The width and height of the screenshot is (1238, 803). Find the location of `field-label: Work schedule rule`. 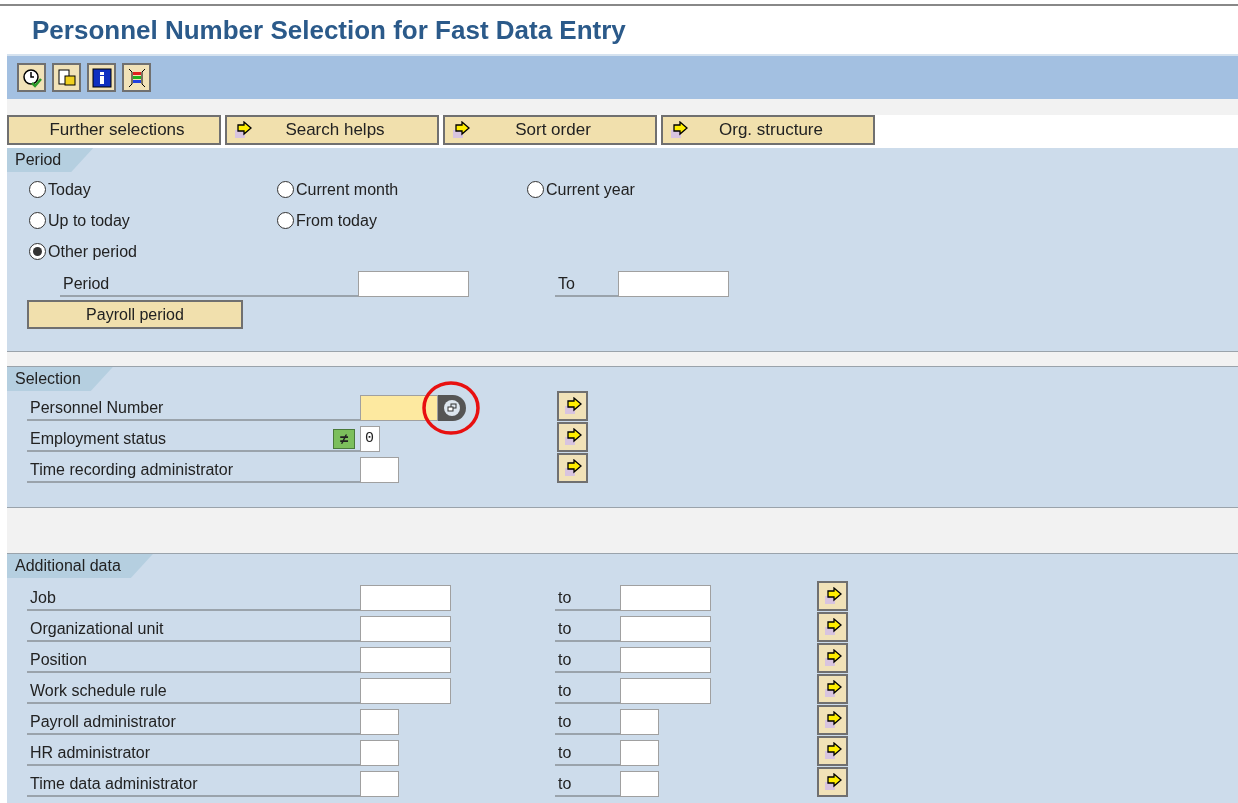

field-label: Work schedule rule is located at coordinates (193, 690).